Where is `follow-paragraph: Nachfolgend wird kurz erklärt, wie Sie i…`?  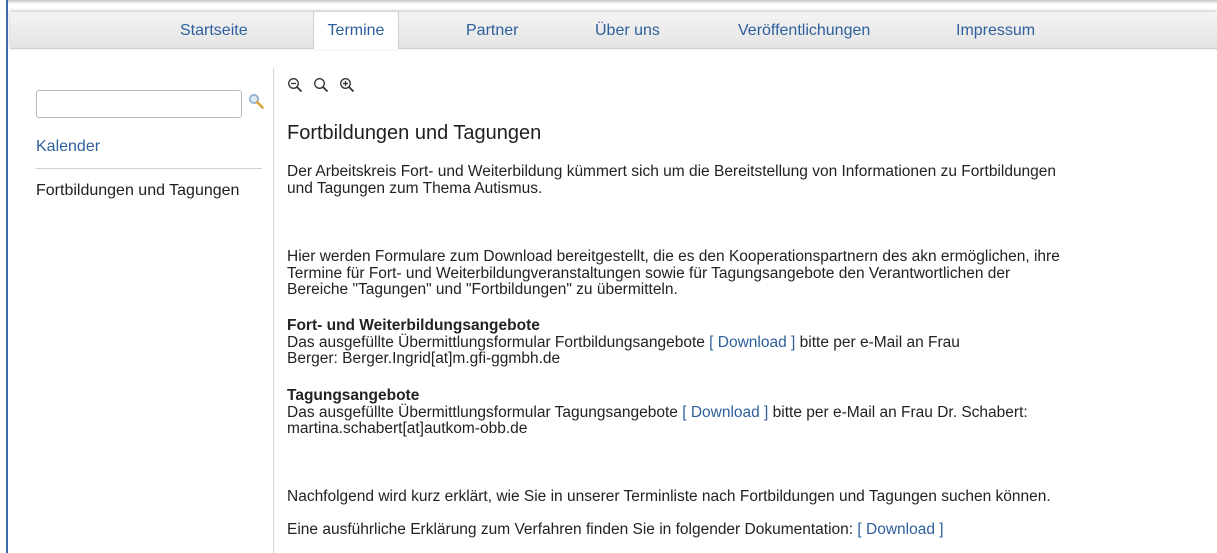
follow-paragraph: Nachfolgend wird kurz erklärt, wie Sie i… is located at coordinates (669, 496).